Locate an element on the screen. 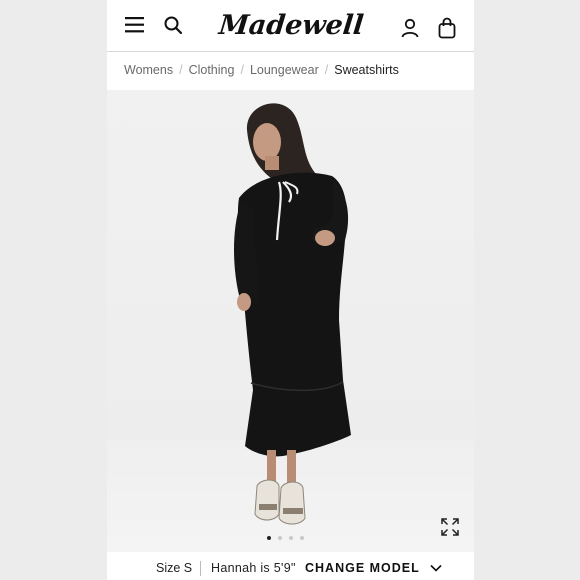 This screenshot has width=580, height=580. breadcrumb-clothing: Clothing is located at coordinates (212, 70).